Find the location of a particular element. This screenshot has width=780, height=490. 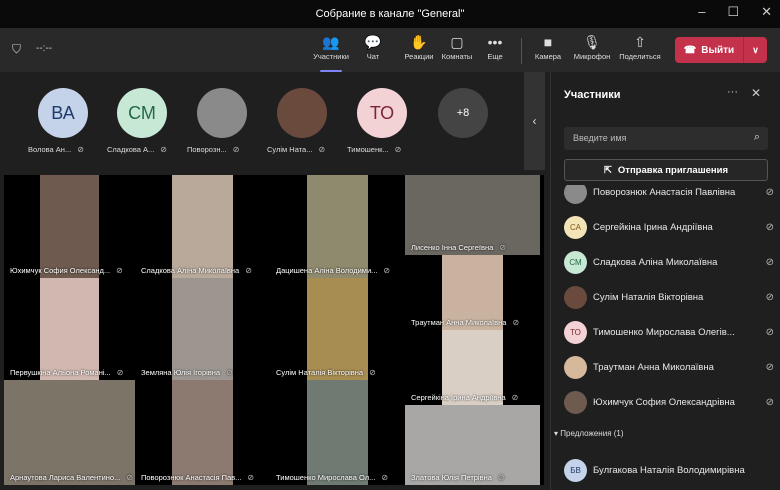

avatar: БВ is located at coordinates (575, 470).